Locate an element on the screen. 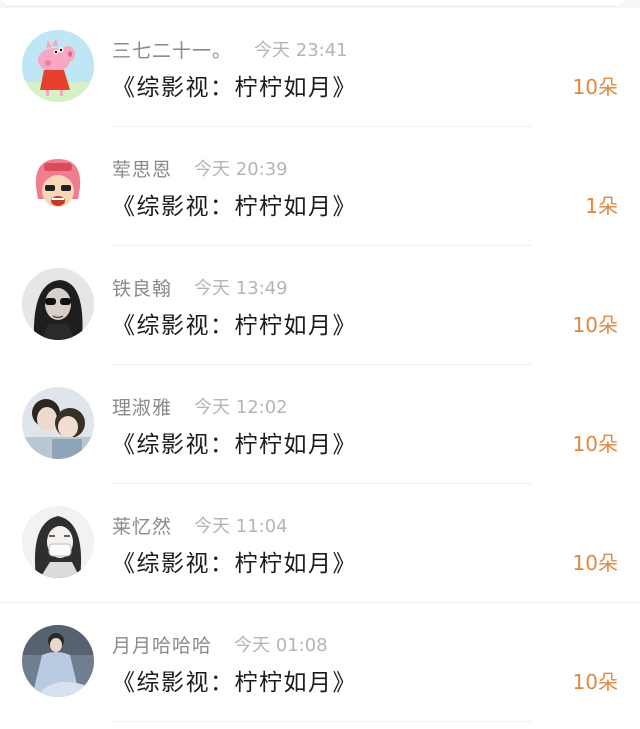 This screenshot has width=640, height=729. sunglasses-portrait-avatar is located at coordinates (58, 304).